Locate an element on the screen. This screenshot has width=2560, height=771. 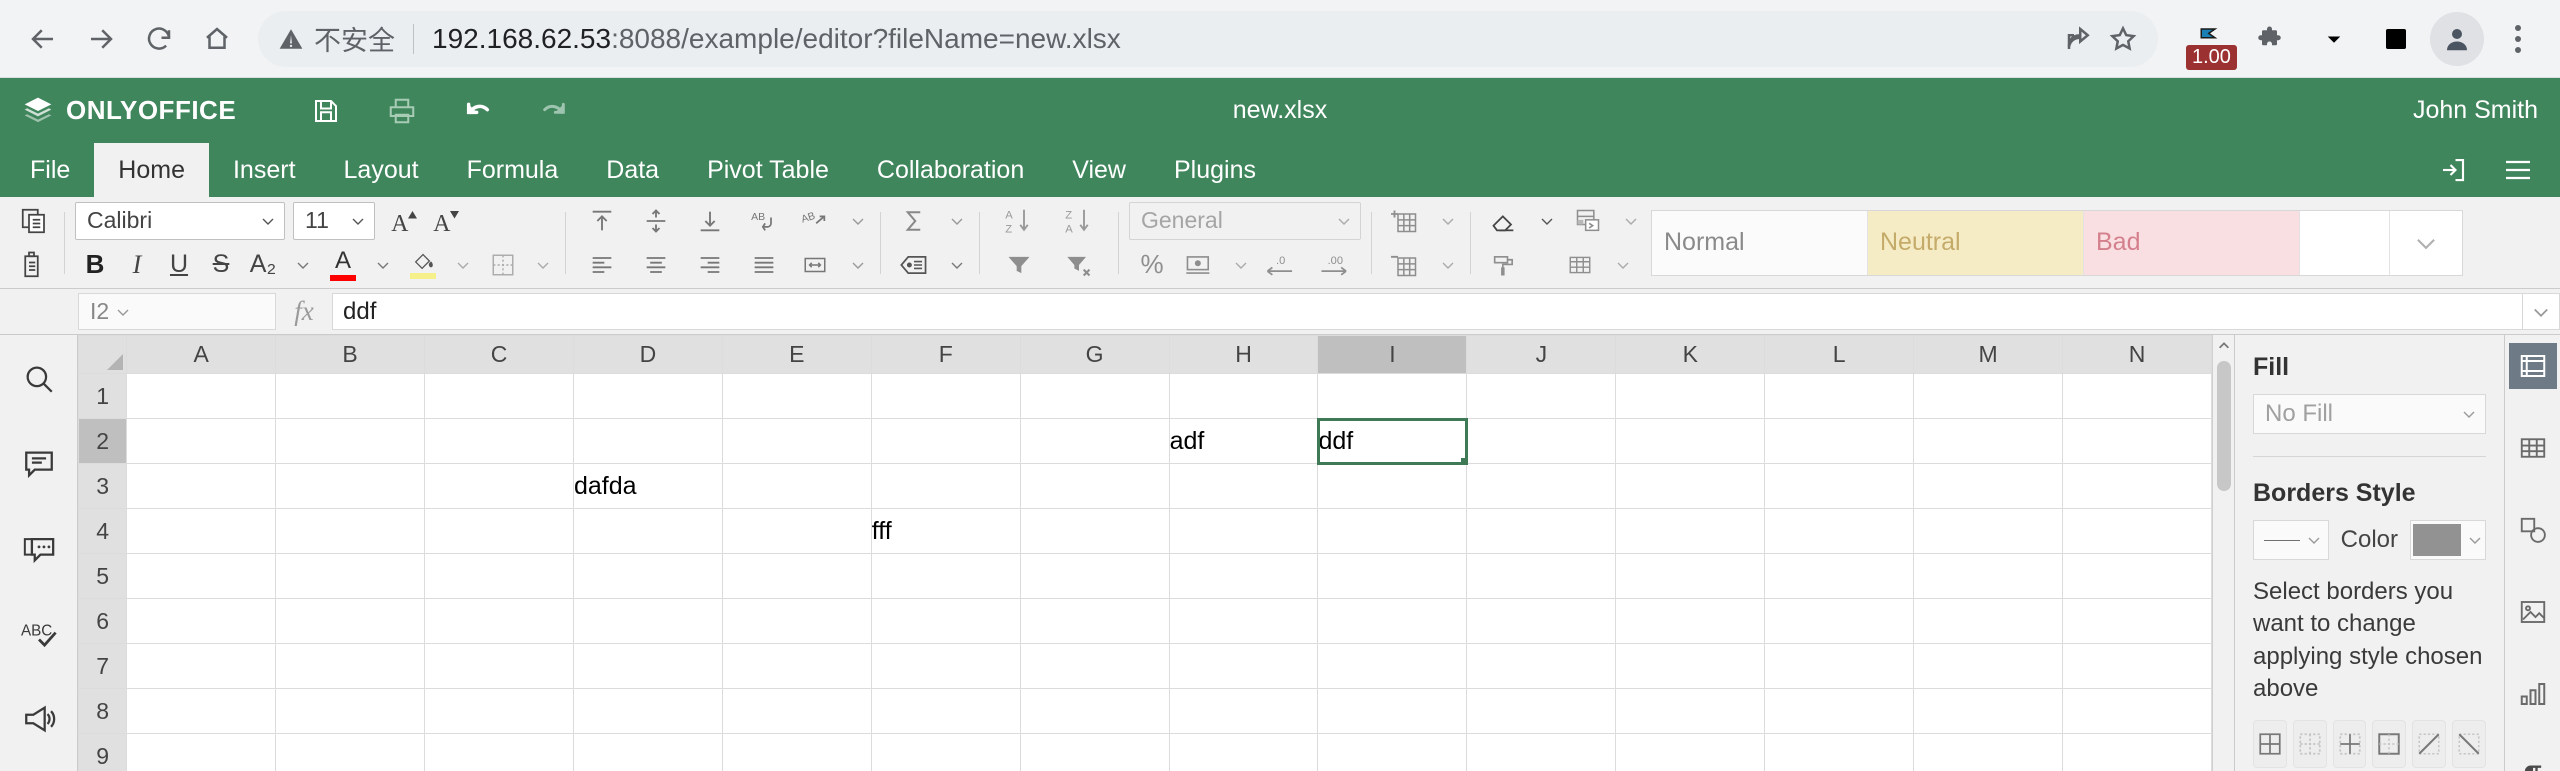
conditional-formatting-button is located at coordinates (1588, 221).